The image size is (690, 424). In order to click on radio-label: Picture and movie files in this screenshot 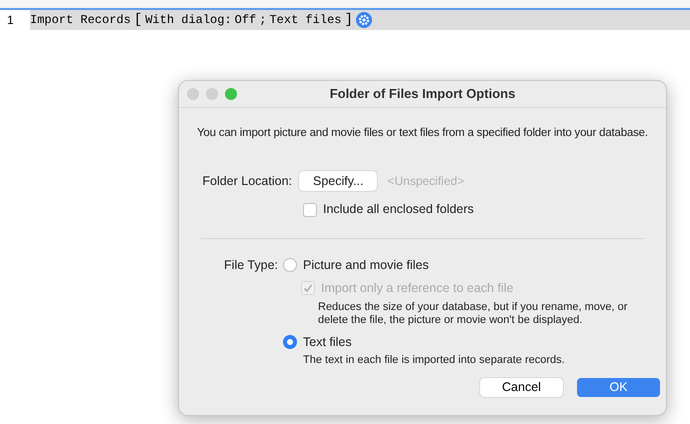, I will do `click(366, 265)`.